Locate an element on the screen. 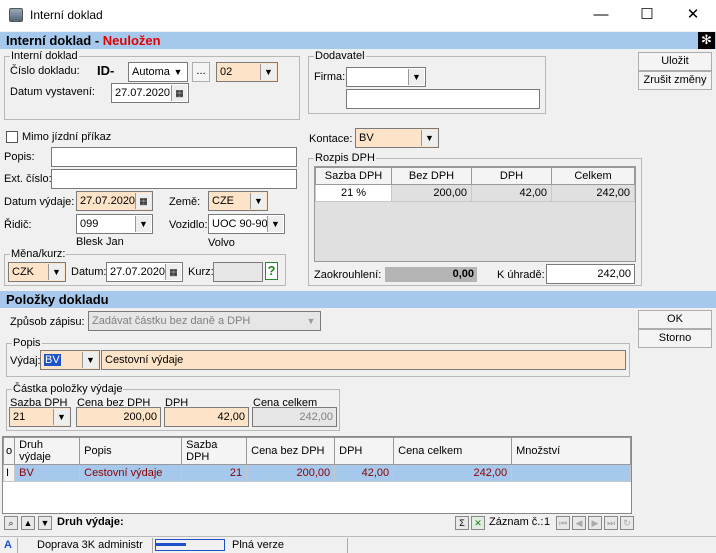  close-button: ✕ is located at coordinates (693, 15).